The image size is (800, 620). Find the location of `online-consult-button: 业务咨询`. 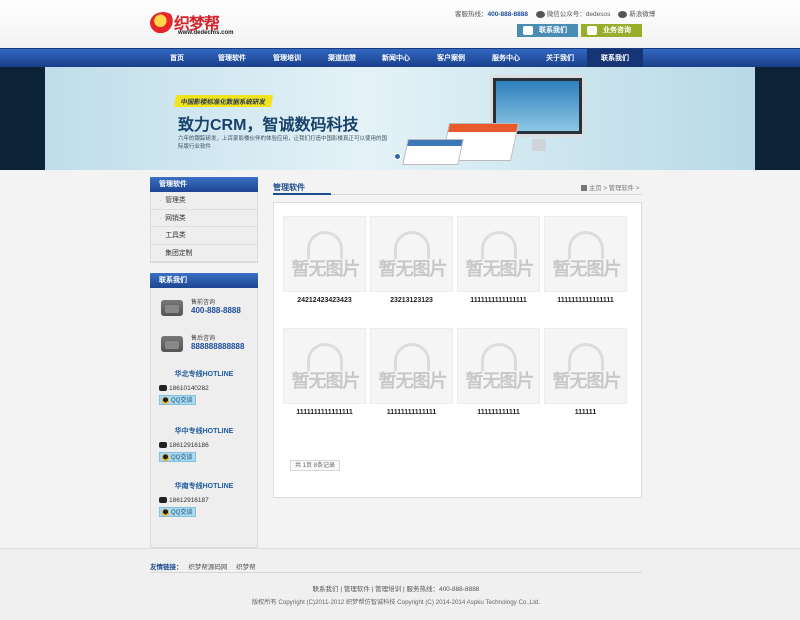

online-consult-button: 业务咨询 is located at coordinates (611, 30).